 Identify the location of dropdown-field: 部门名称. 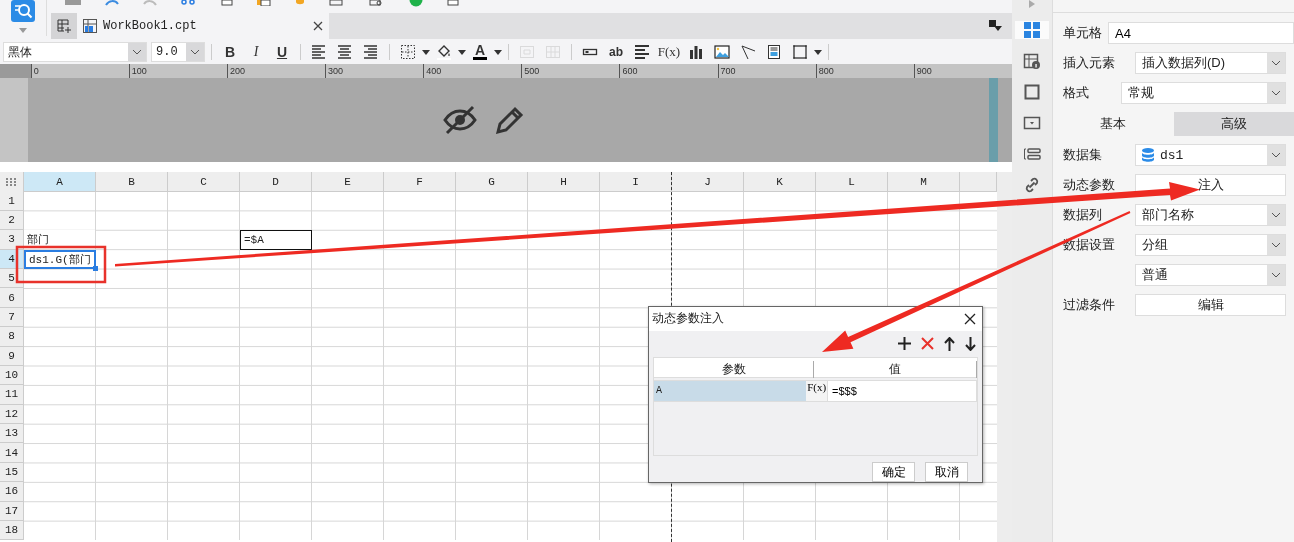
(1210, 215).